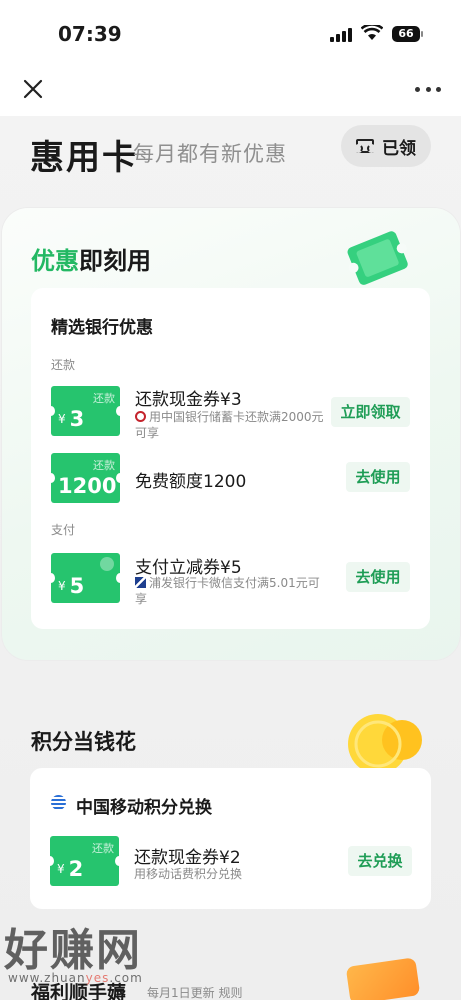  What do you see at coordinates (140, 582) in the screenshot?
I see `spdb-bank-icon` at bounding box center [140, 582].